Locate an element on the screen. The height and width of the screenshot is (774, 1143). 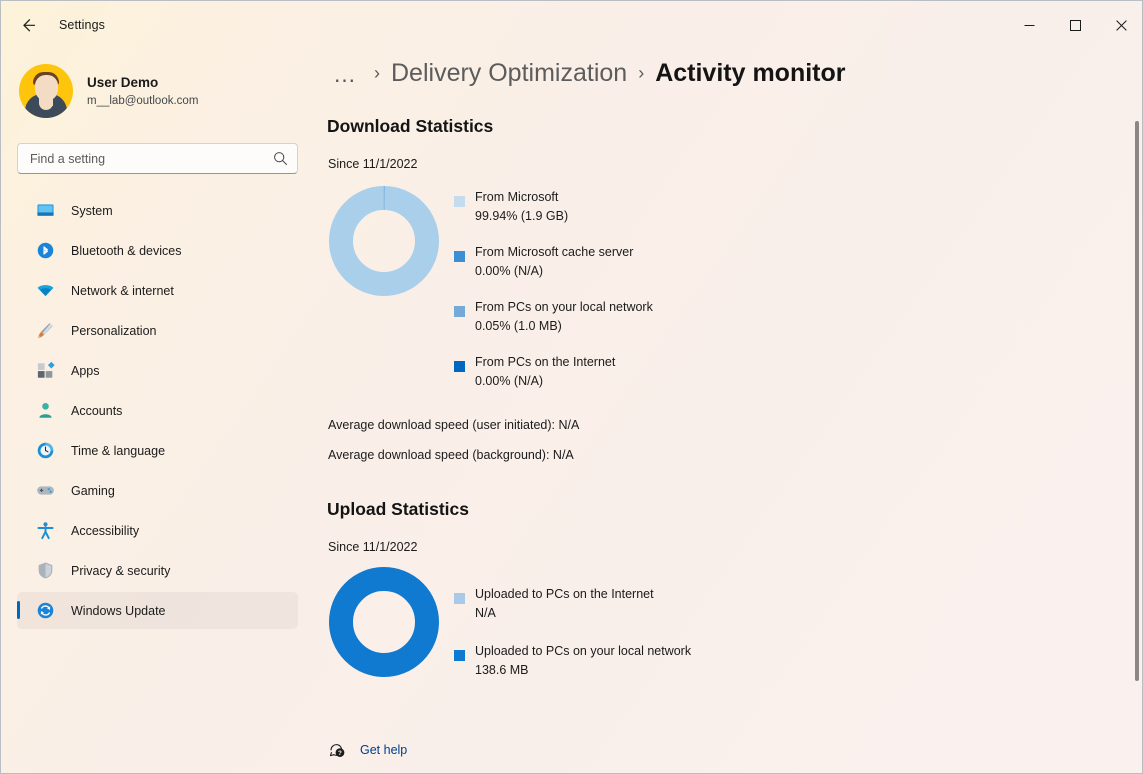
sidebar-item-label: System is located at coordinates (92, 210).